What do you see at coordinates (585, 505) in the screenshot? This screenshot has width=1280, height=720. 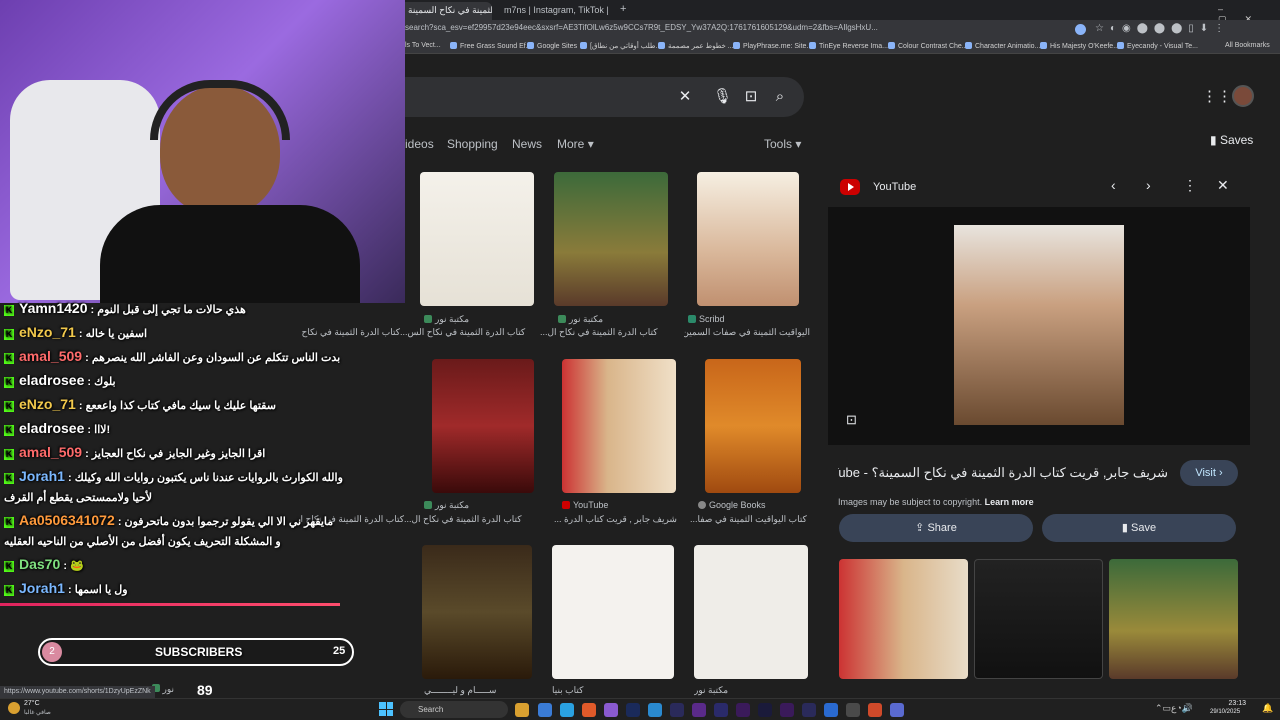 I see `result-source: YouTube` at bounding box center [585, 505].